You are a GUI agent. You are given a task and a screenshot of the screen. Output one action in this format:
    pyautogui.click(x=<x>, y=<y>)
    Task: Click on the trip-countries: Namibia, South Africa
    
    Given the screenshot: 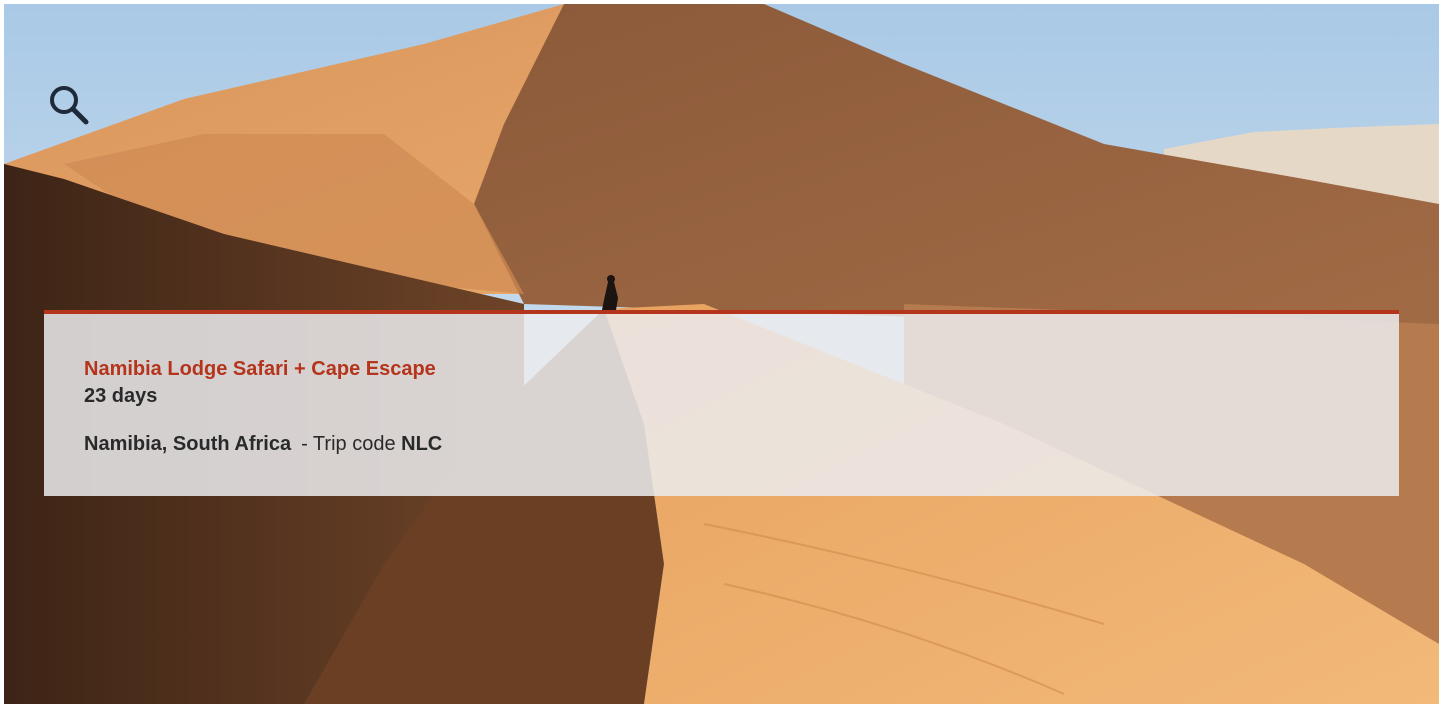 What is the action you would take?
    pyautogui.click(x=188, y=444)
    